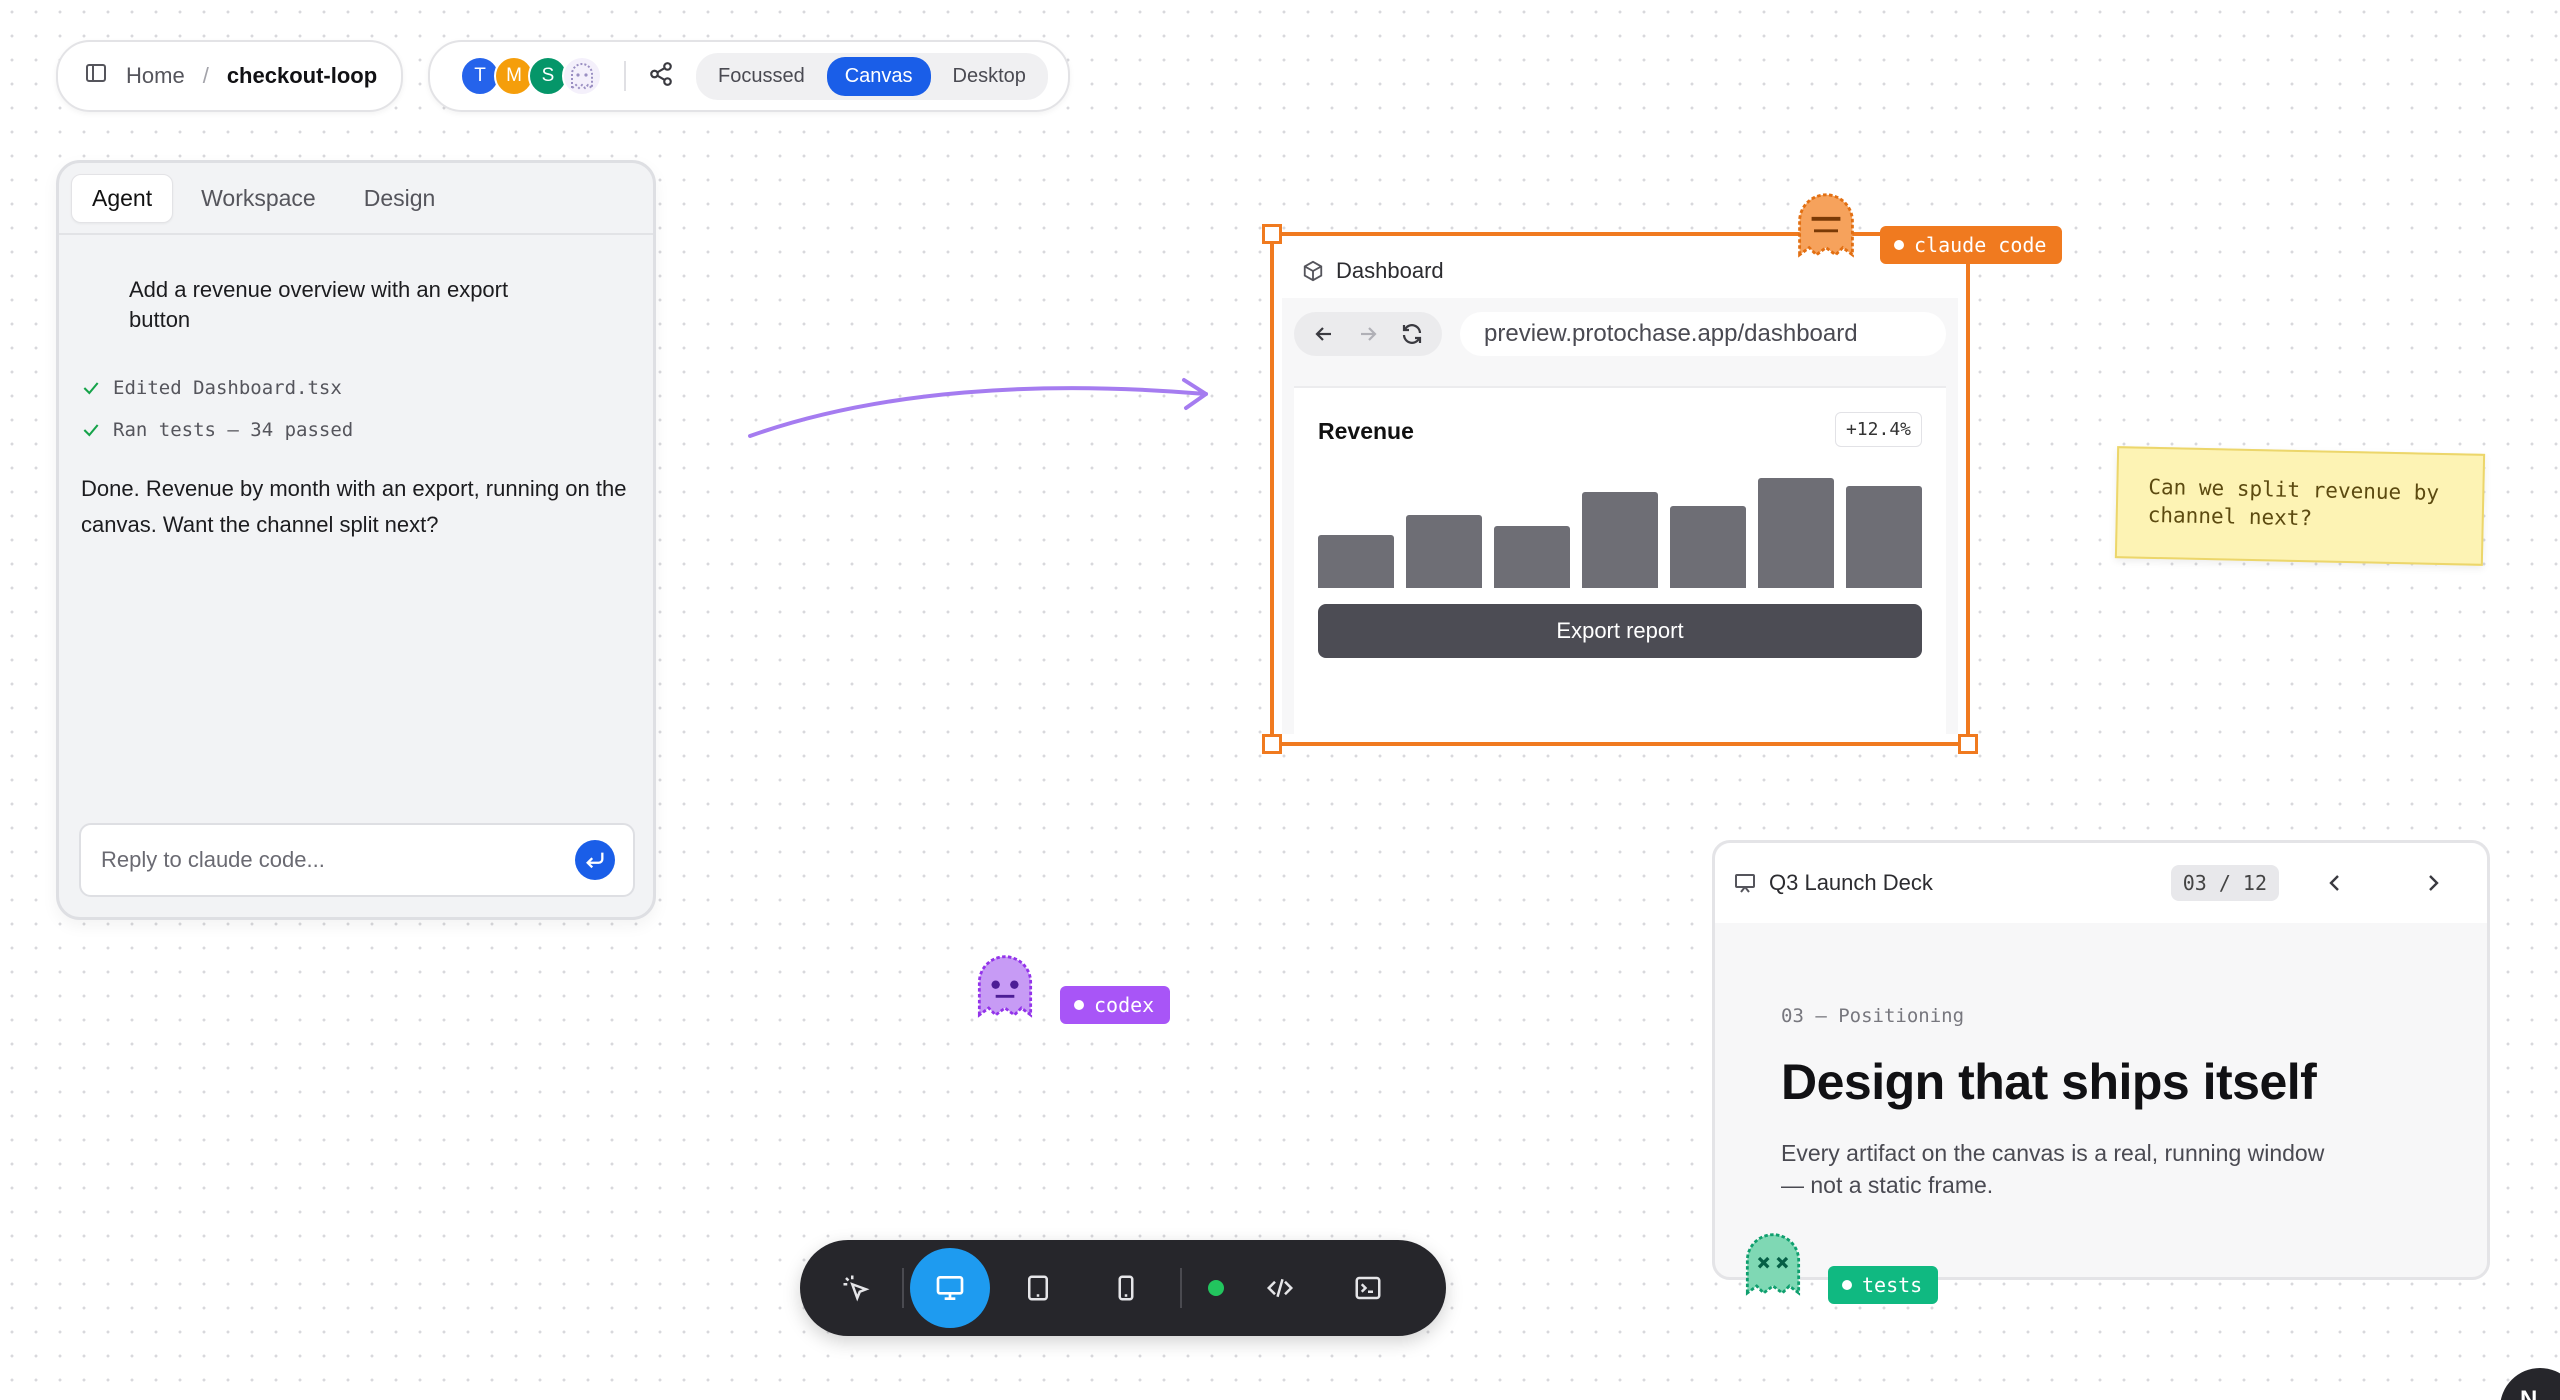 Image resolution: width=2560 pixels, height=1400 pixels. I want to click on next-slide-button, so click(2433, 883).